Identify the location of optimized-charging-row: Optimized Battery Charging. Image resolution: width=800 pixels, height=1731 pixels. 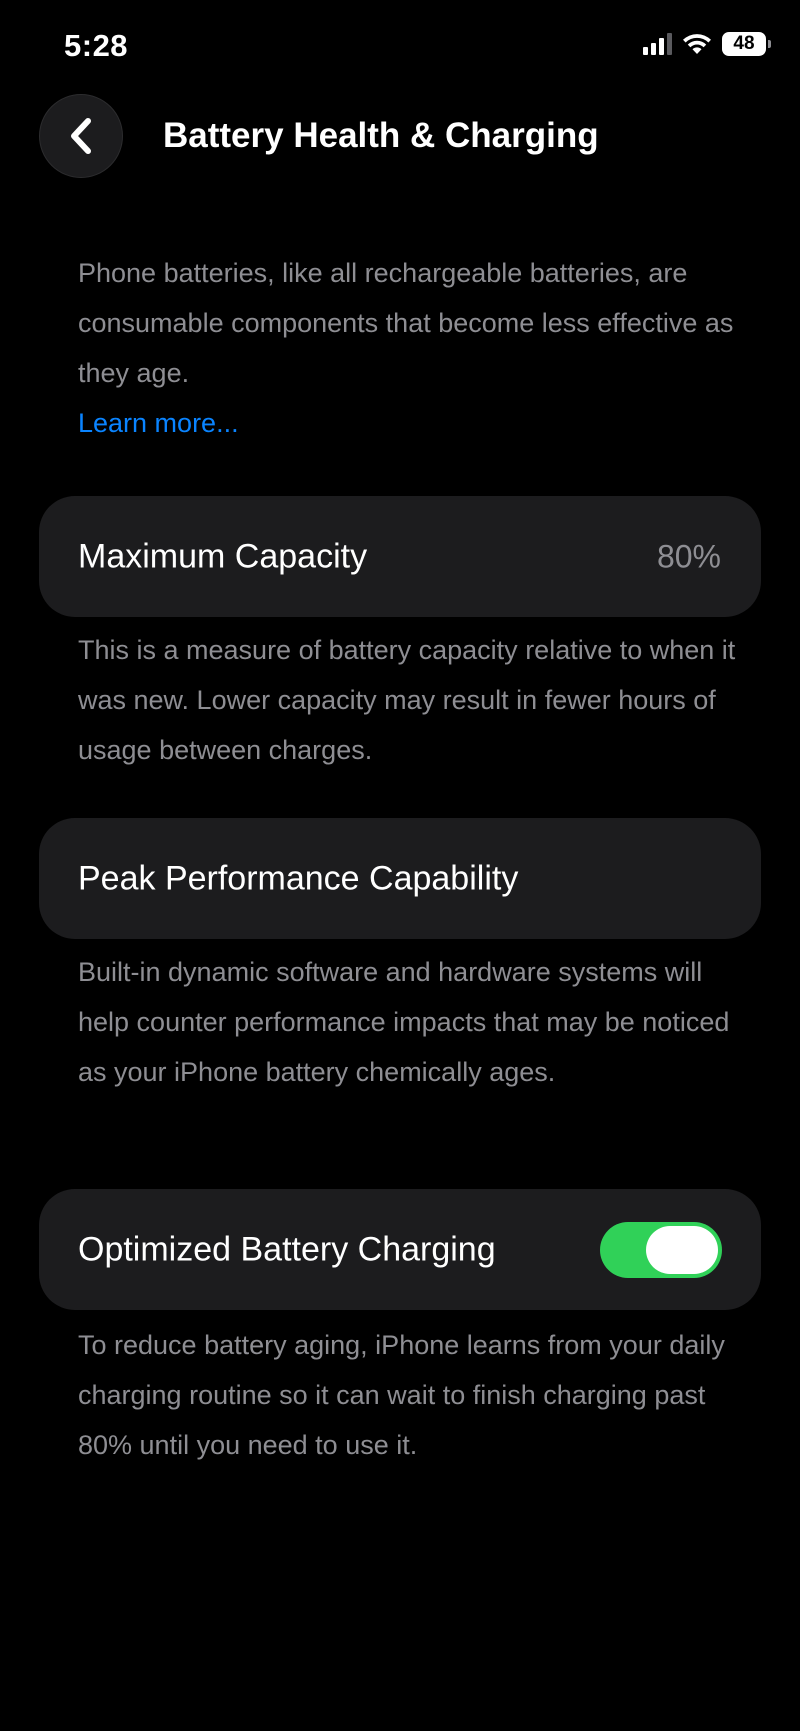
(400, 1249).